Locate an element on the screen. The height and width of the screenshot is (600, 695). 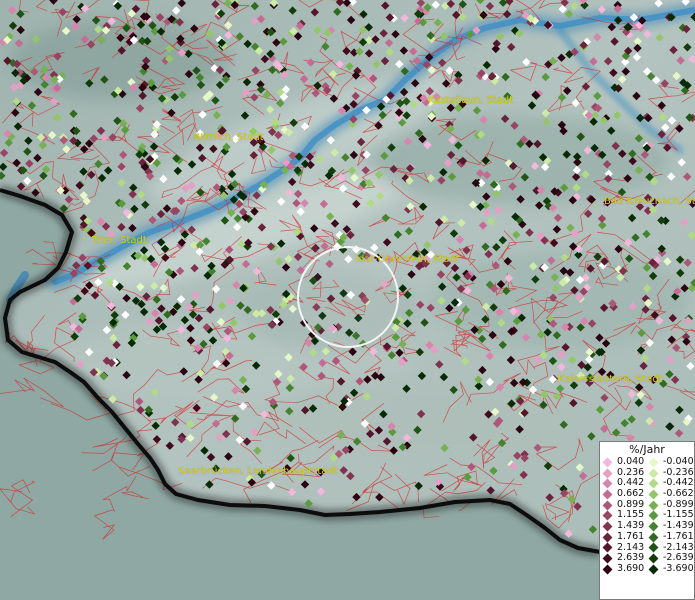
city-label-trier: Trier, Stadt is located at coordinates (119, 240).